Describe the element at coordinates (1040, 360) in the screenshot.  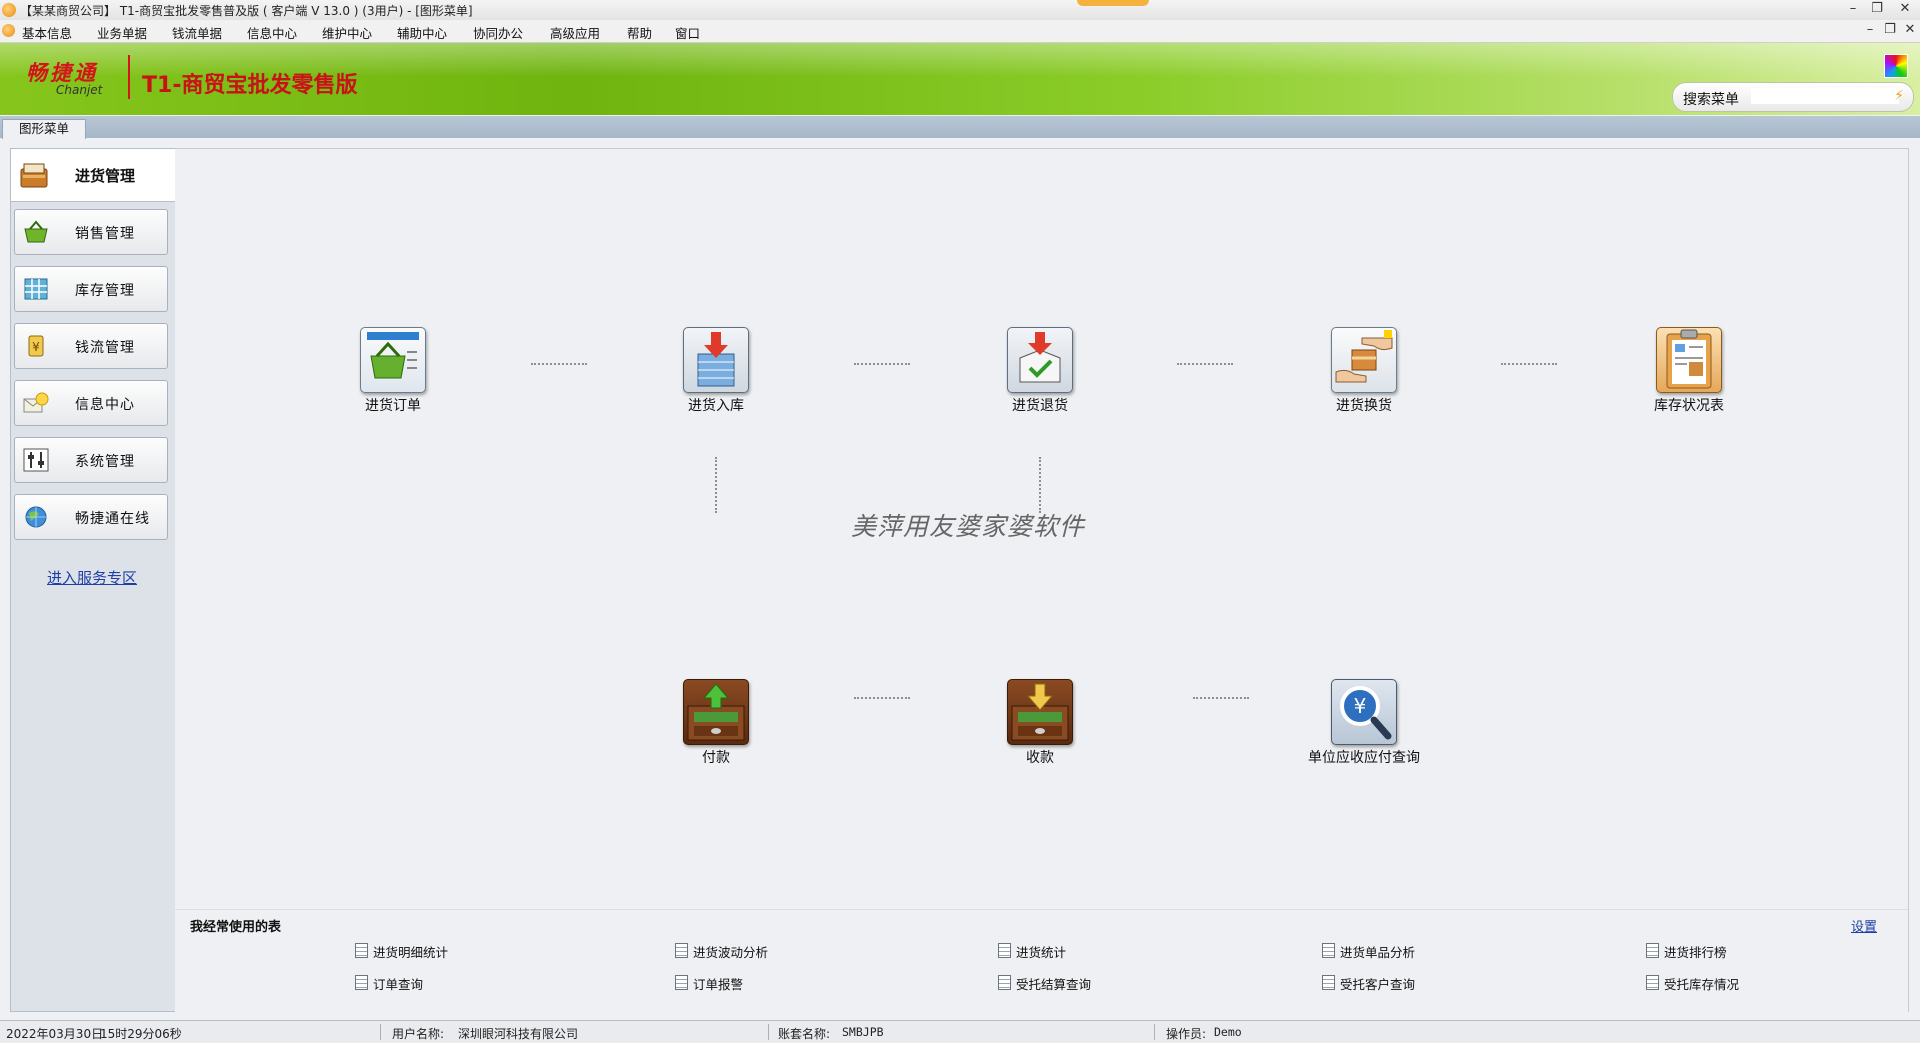
I see `purchase-return-icon` at that location.